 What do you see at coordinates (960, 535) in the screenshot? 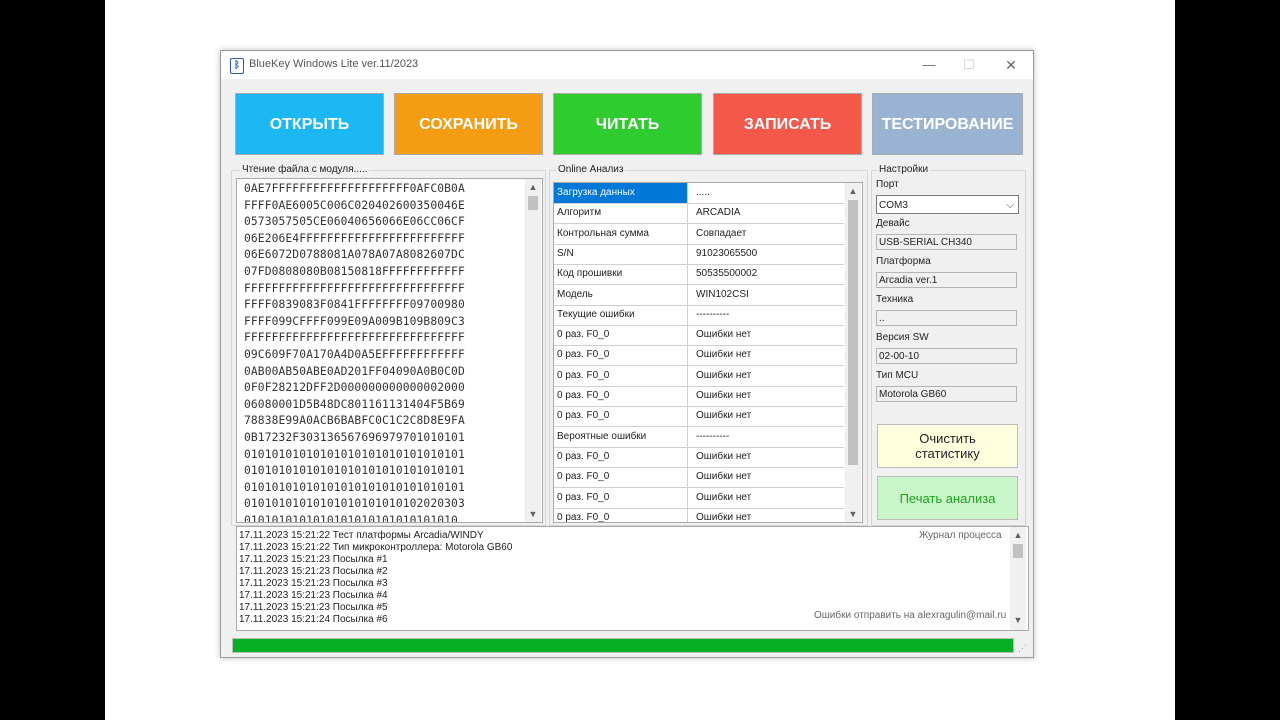
I see `log-title: Журнал процесса` at bounding box center [960, 535].